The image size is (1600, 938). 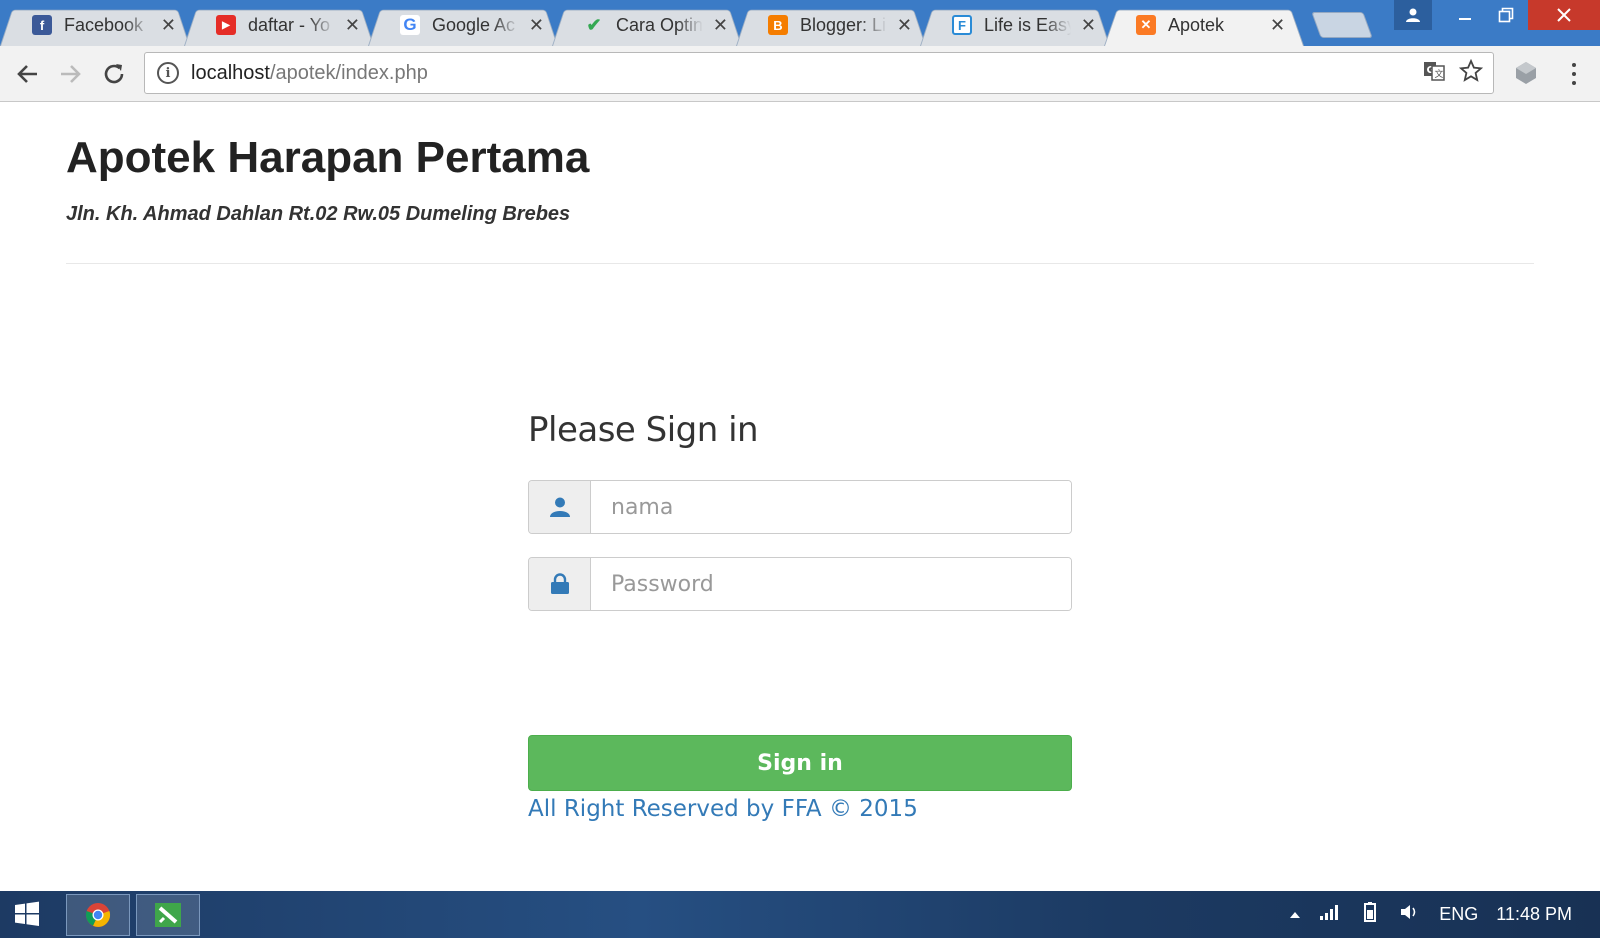 What do you see at coordinates (289, 24) in the screenshot?
I see `tab-title: daftar - Yo` at bounding box center [289, 24].